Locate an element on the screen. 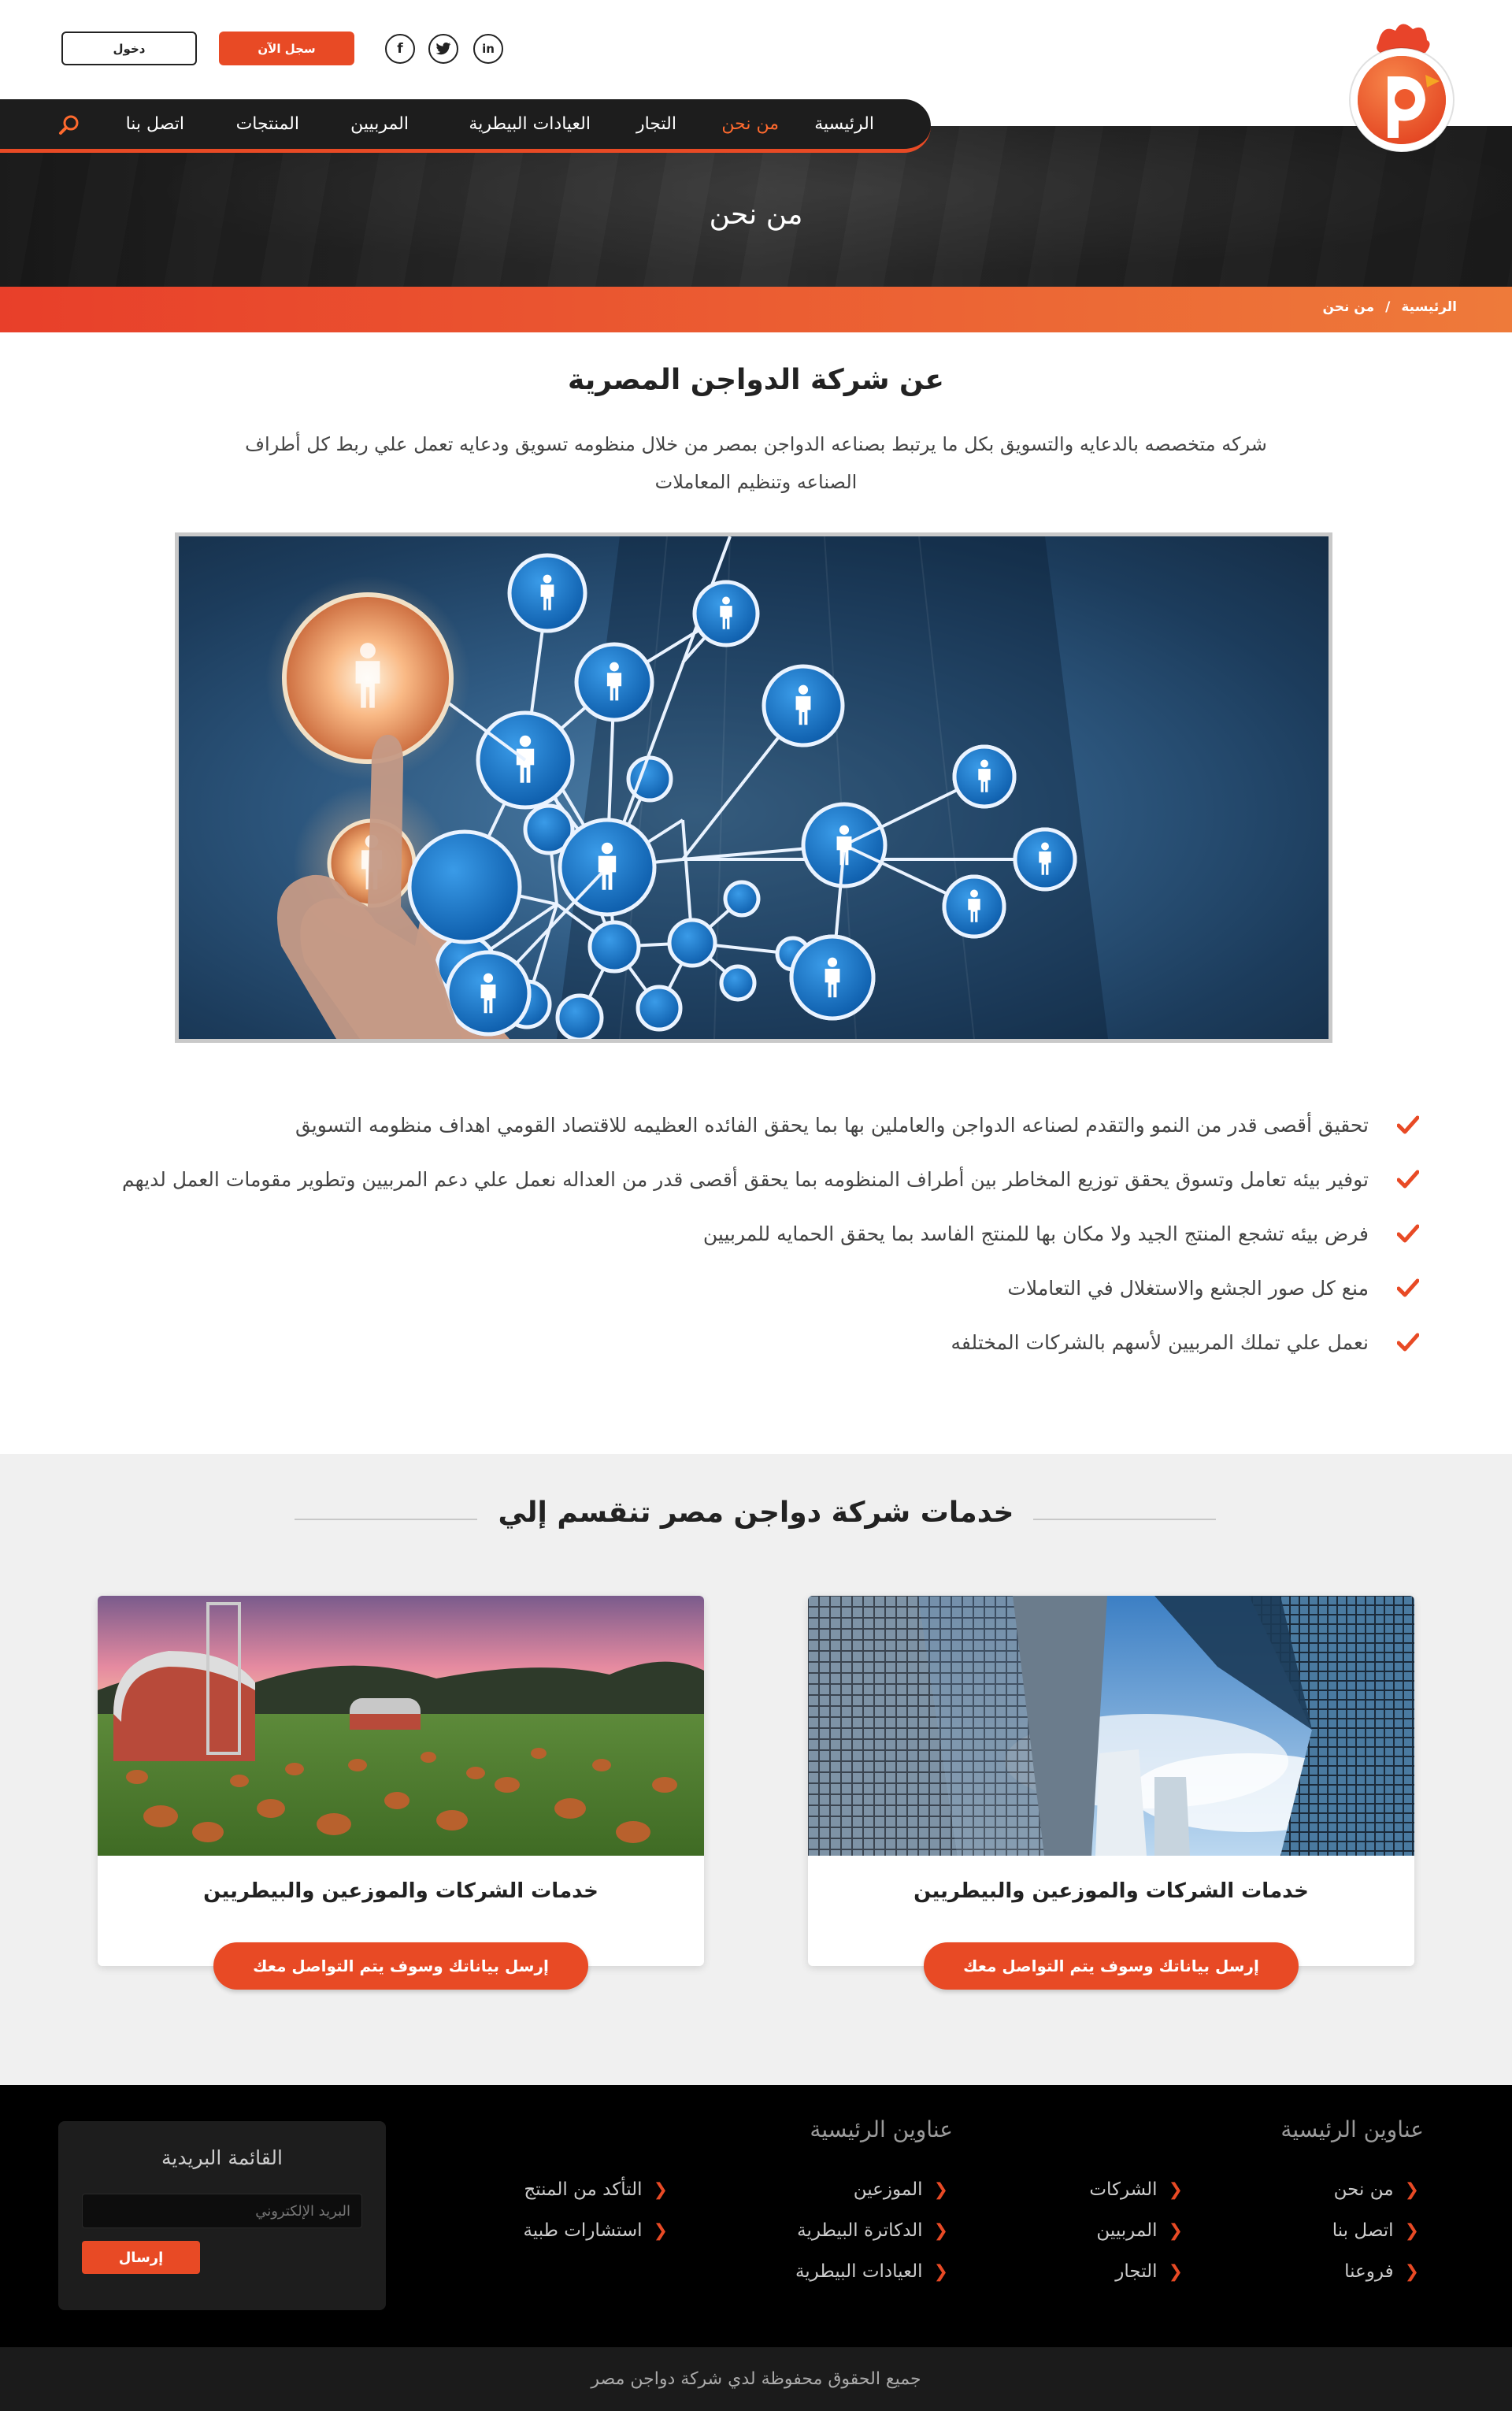  nav-item-about: من نحن is located at coordinates (750, 124).